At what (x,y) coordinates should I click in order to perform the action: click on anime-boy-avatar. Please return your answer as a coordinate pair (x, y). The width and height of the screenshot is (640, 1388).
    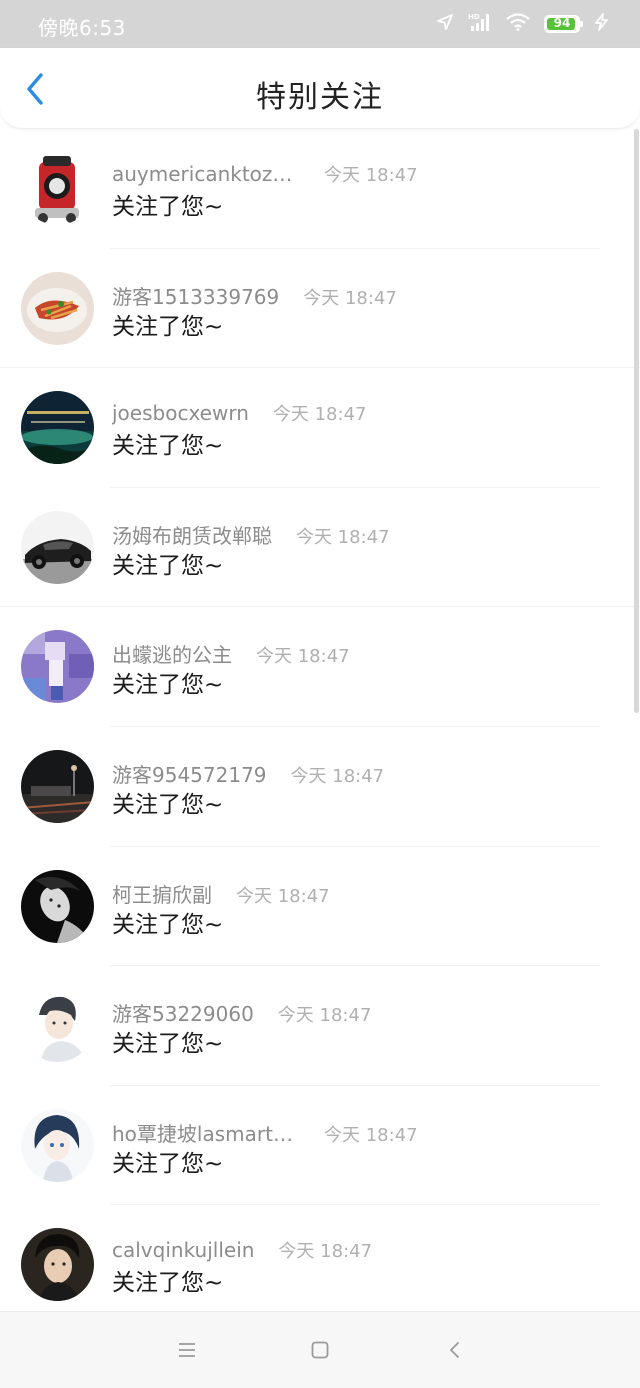
    Looking at the image, I should click on (57, 1026).